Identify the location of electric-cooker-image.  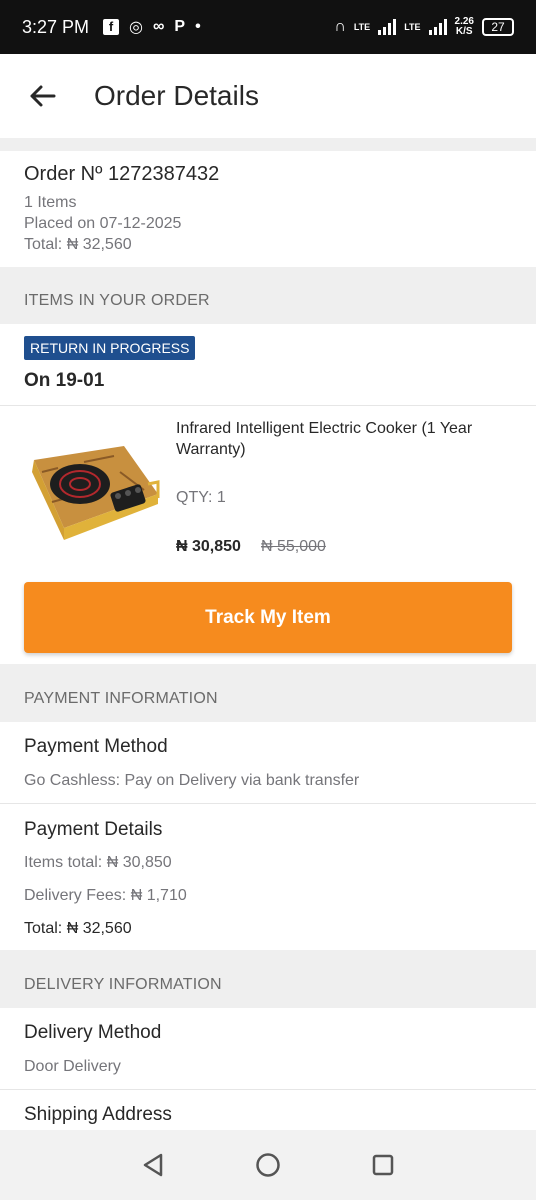
(96, 493).